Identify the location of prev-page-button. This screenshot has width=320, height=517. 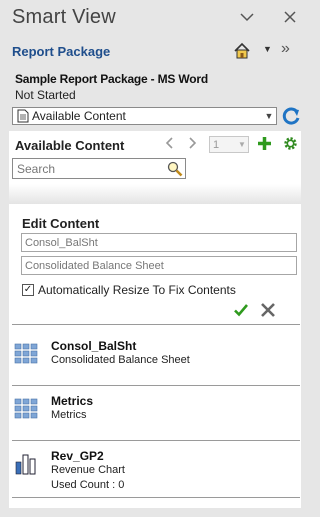
(169, 144).